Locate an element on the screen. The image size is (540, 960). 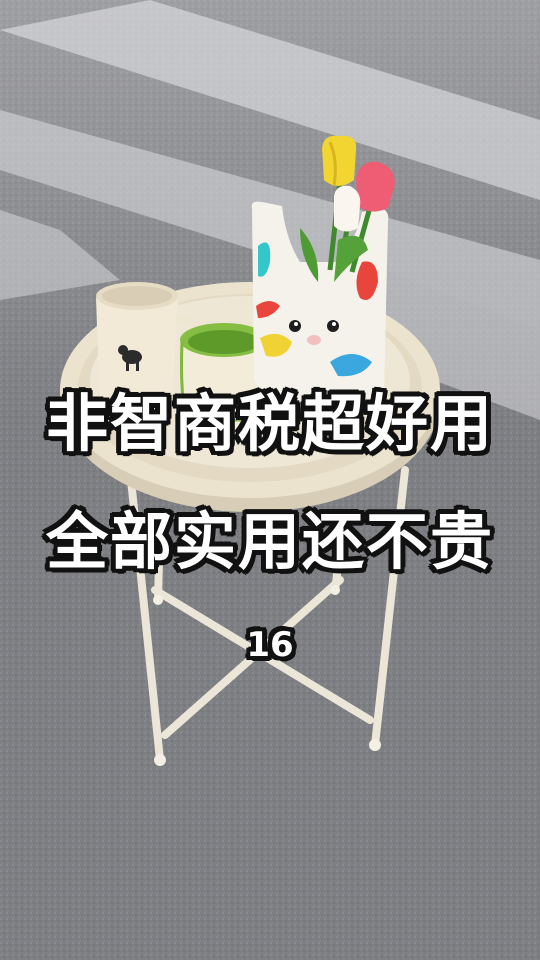
item-number: 16 is located at coordinates (270, 645).